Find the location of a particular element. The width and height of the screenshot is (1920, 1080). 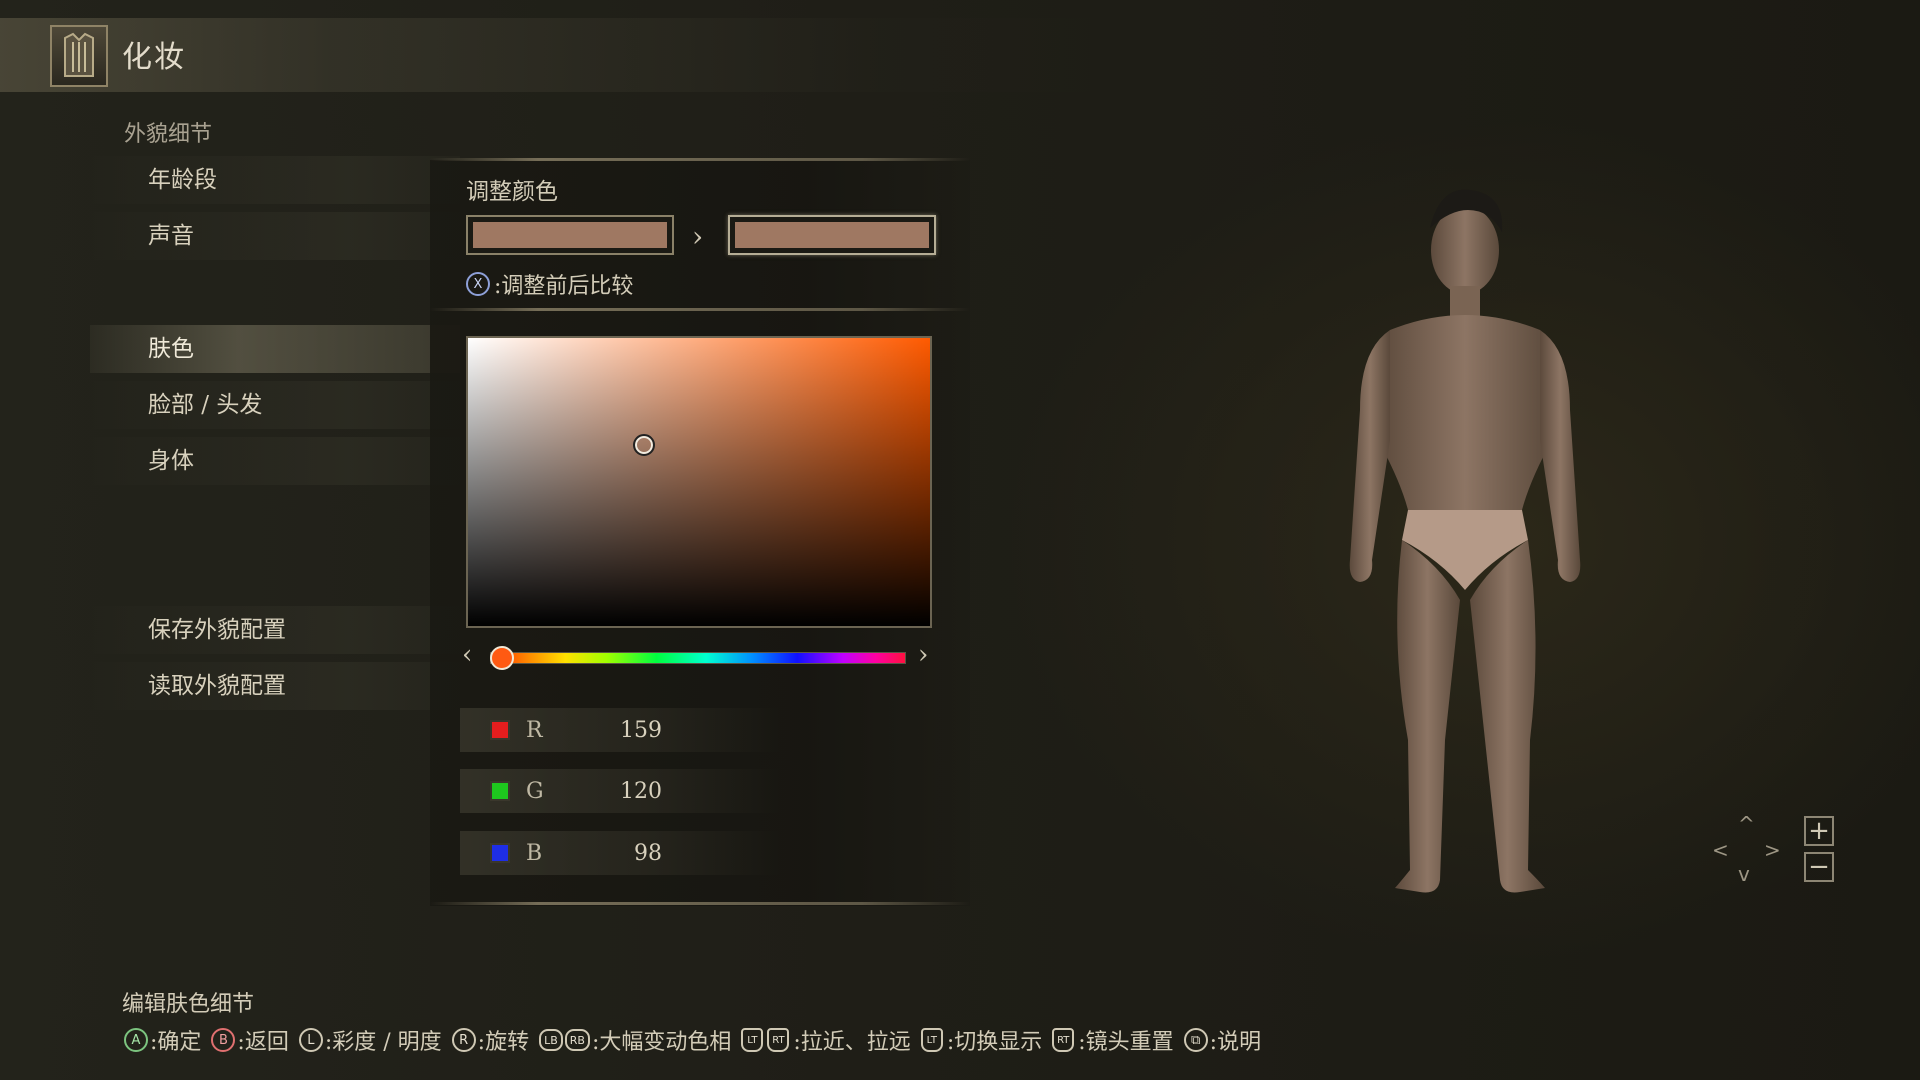

red-channel-chip is located at coordinates (500, 730).